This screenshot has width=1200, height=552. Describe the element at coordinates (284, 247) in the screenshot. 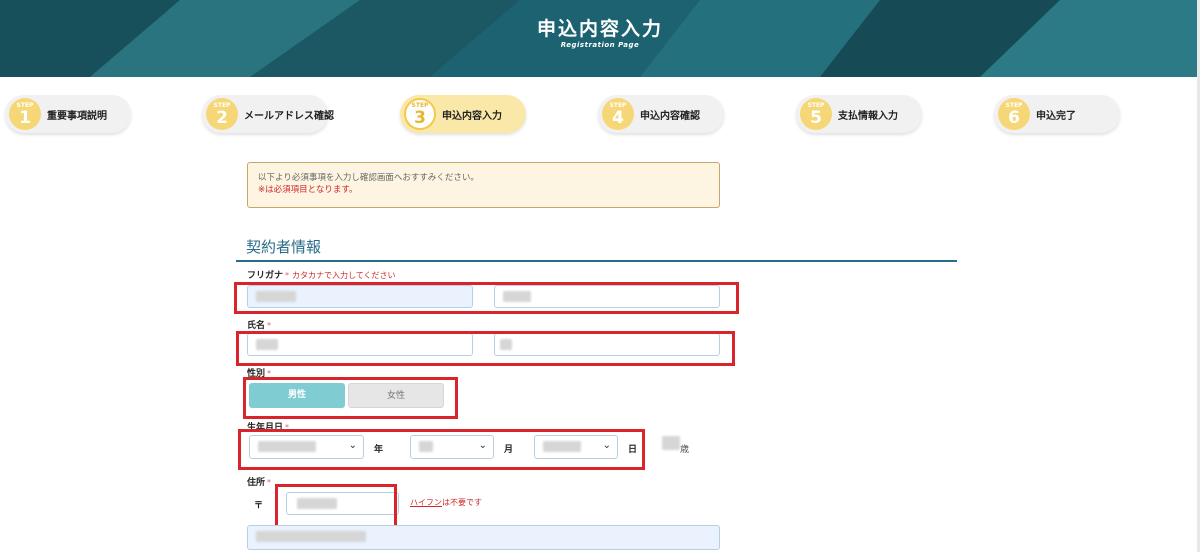

I see `section-title: 契約者情報` at that location.